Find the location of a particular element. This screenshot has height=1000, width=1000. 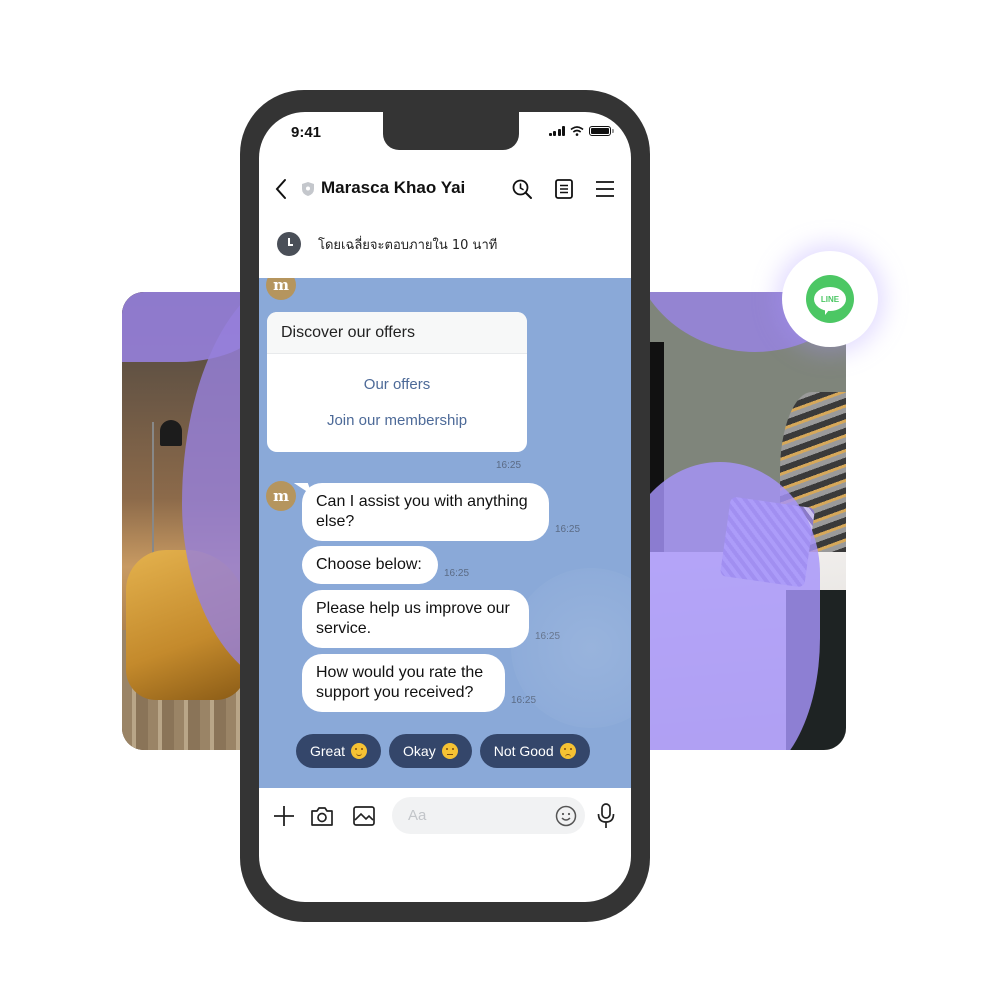

quick-reply-label: Great is located at coordinates (328, 751).